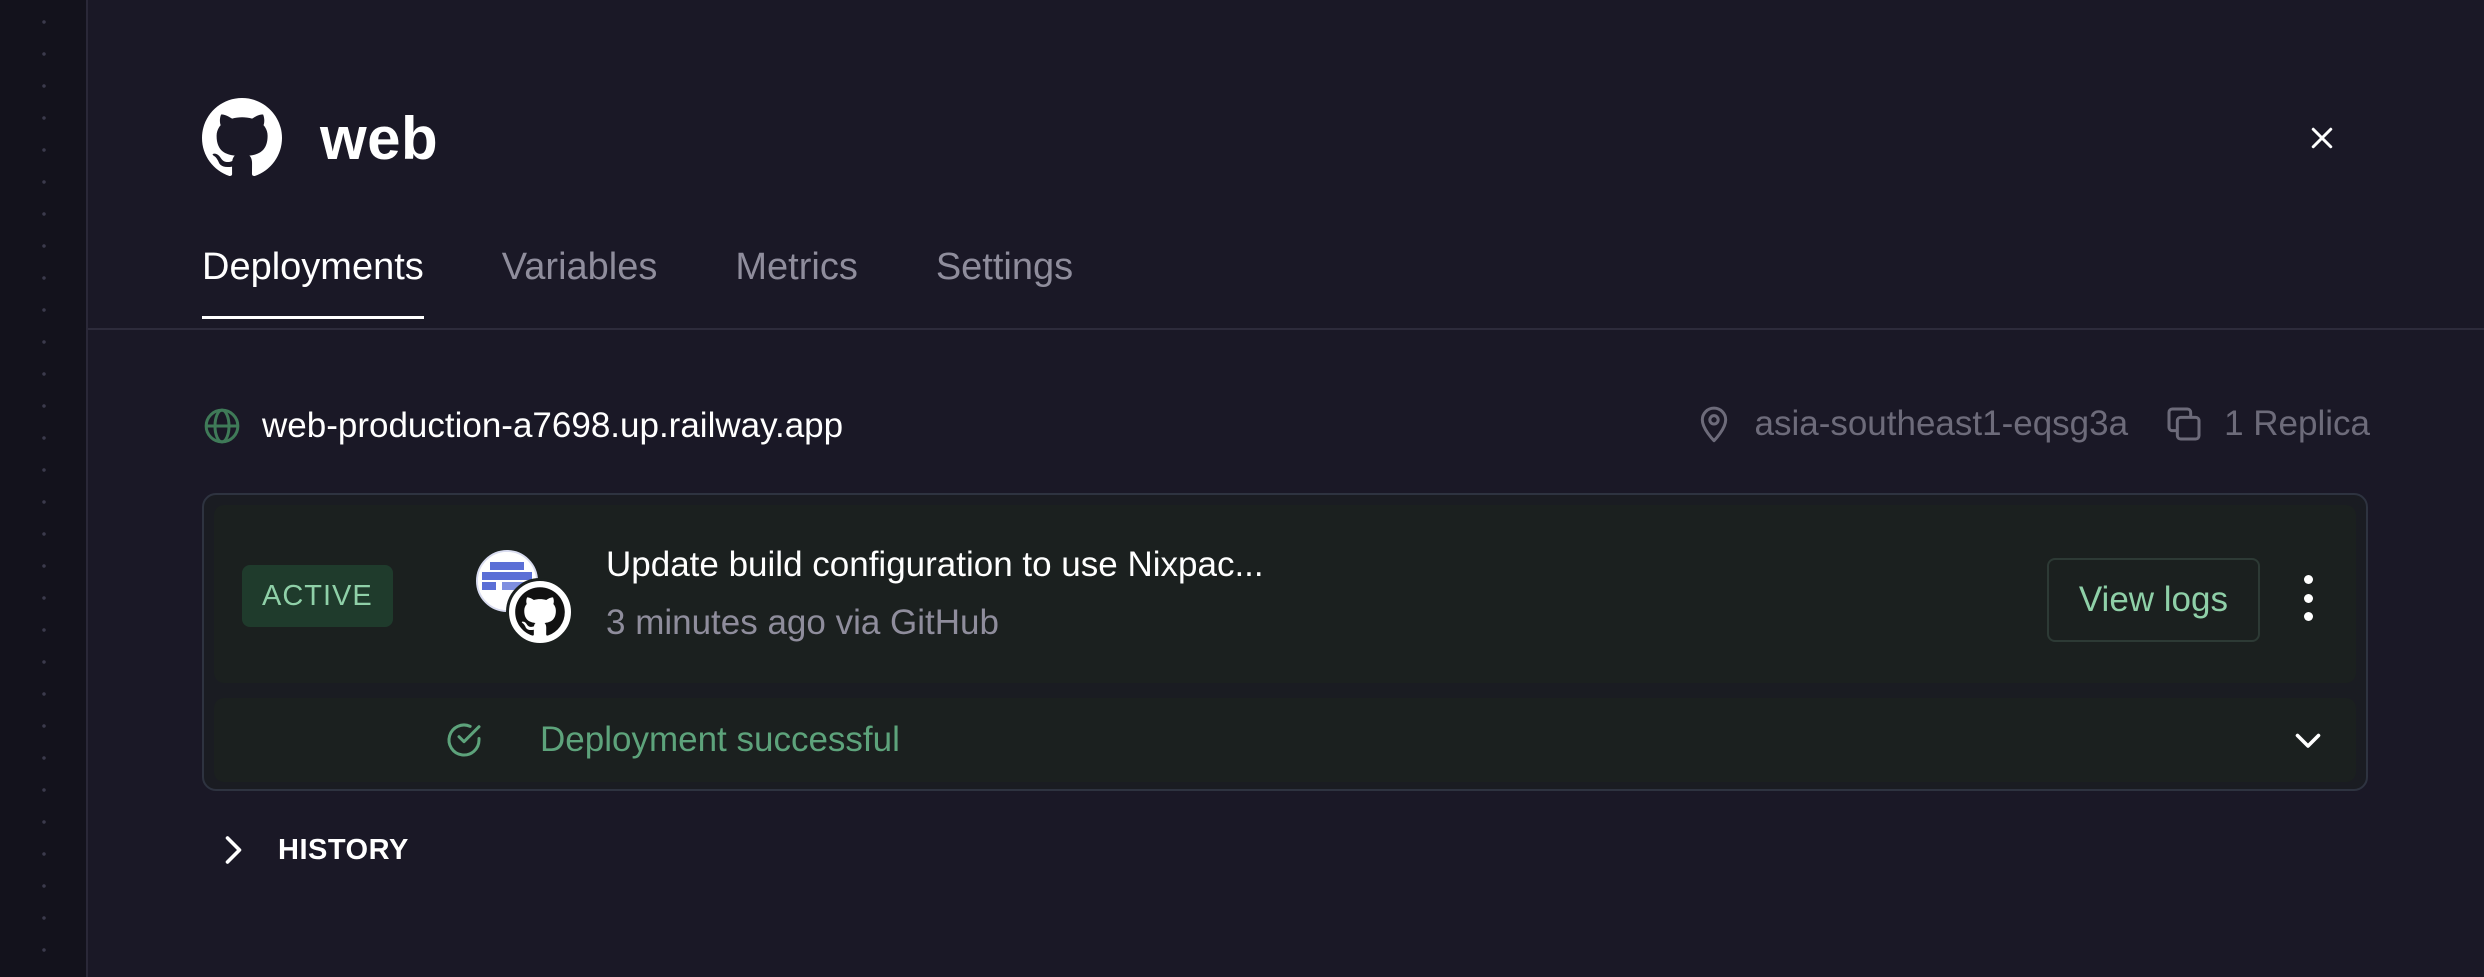  Describe the element at coordinates (720, 739) in the screenshot. I see `deployment-status-text: Deployment successful` at that location.